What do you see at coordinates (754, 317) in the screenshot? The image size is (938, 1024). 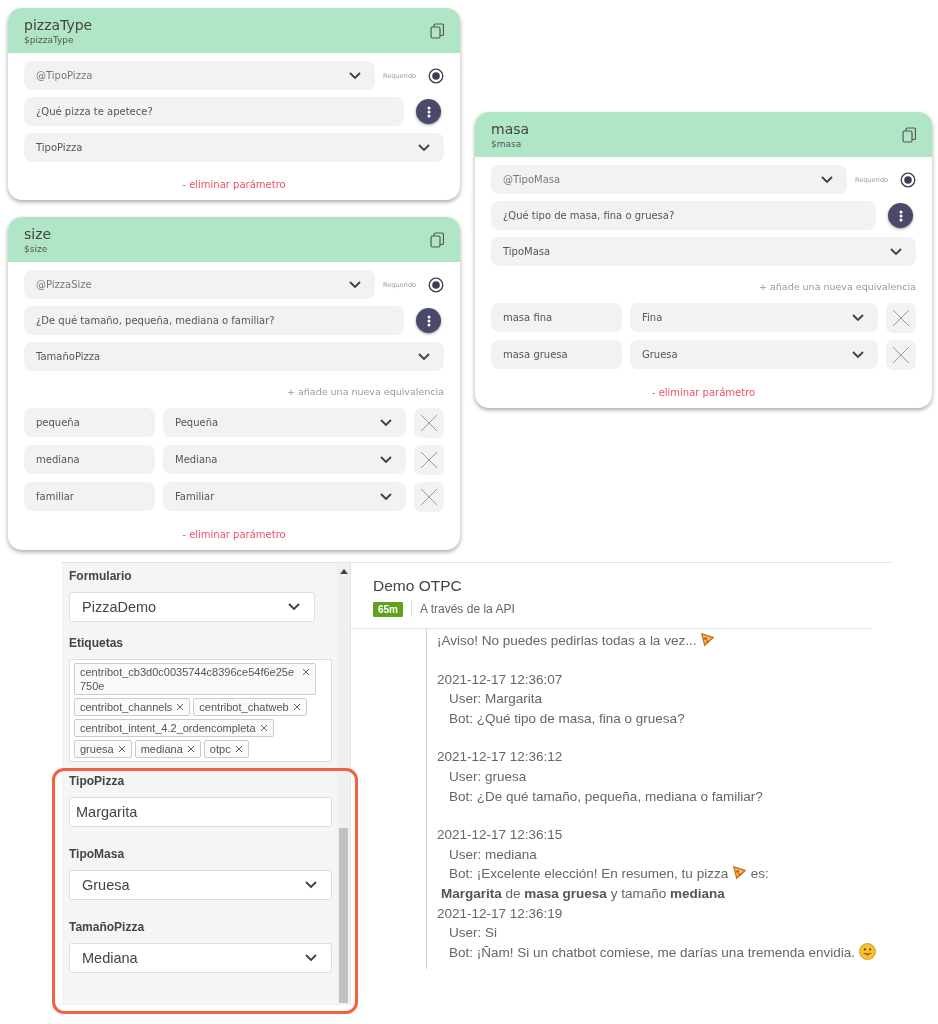 I see `value-select: Fina` at bounding box center [754, 317].